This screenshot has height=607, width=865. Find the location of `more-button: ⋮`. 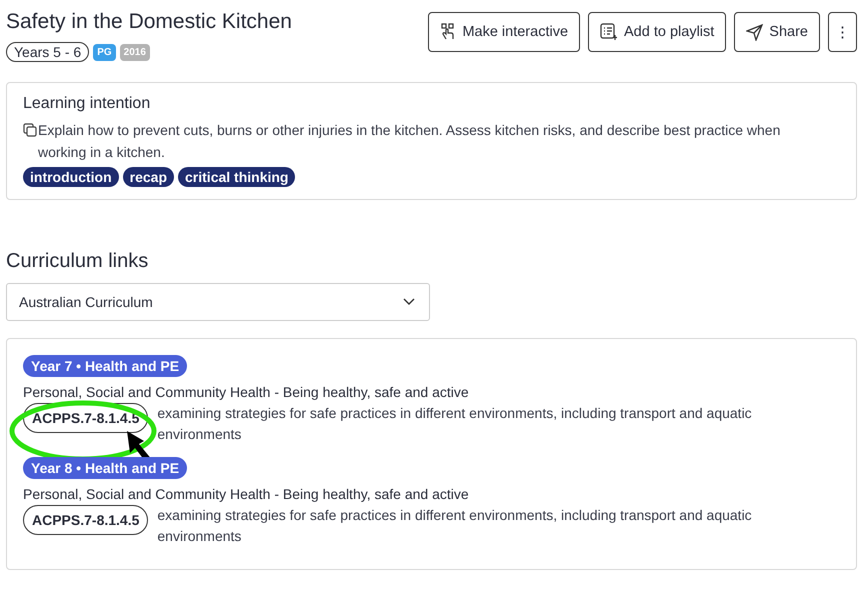

more-button: ⋮ is located at coordinates (842, 32).